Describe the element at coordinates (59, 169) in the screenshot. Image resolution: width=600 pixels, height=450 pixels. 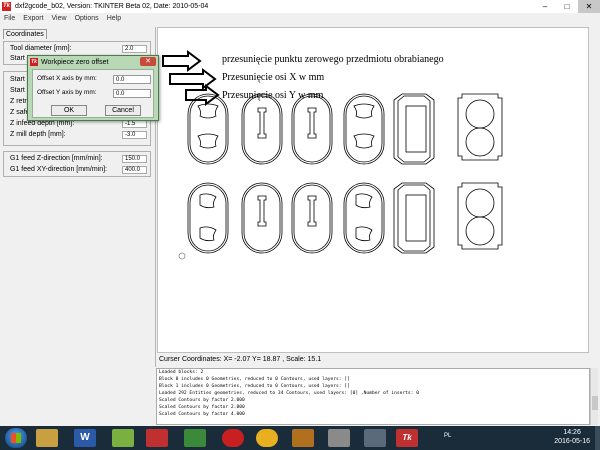
I see `param-label: G1 feed XY-direction [mm/min]:` at that location.